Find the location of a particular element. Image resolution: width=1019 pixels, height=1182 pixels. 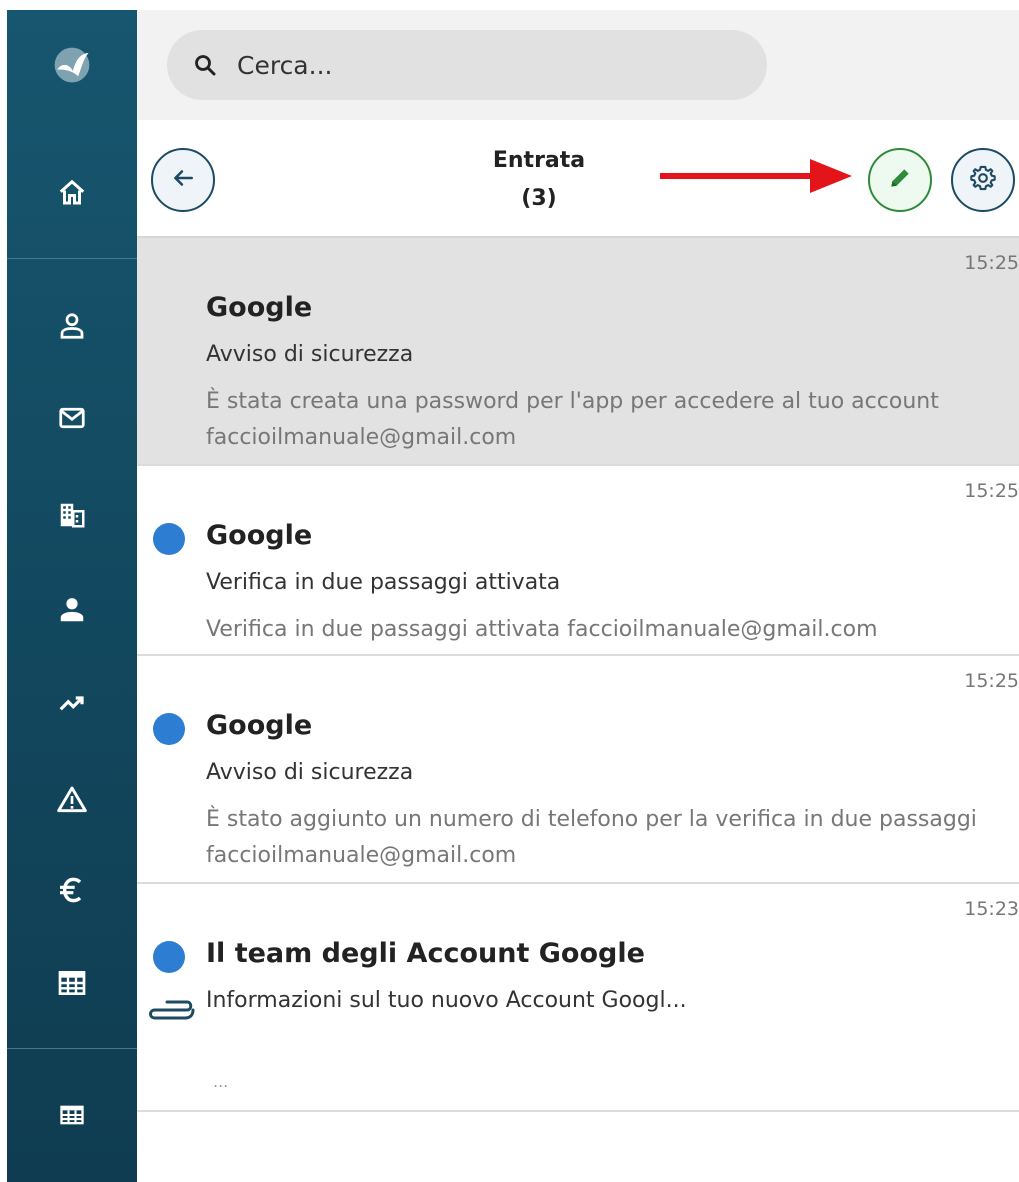

euro-icon is located at coordinates (72, 890).